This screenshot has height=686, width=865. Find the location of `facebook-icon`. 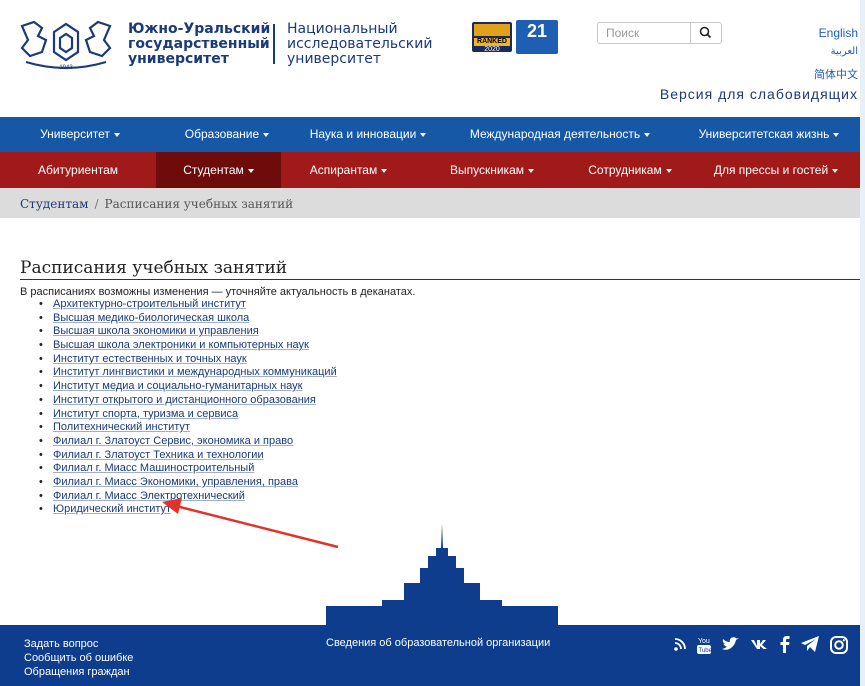

facebook-icon is located at coordinates (785, 647).